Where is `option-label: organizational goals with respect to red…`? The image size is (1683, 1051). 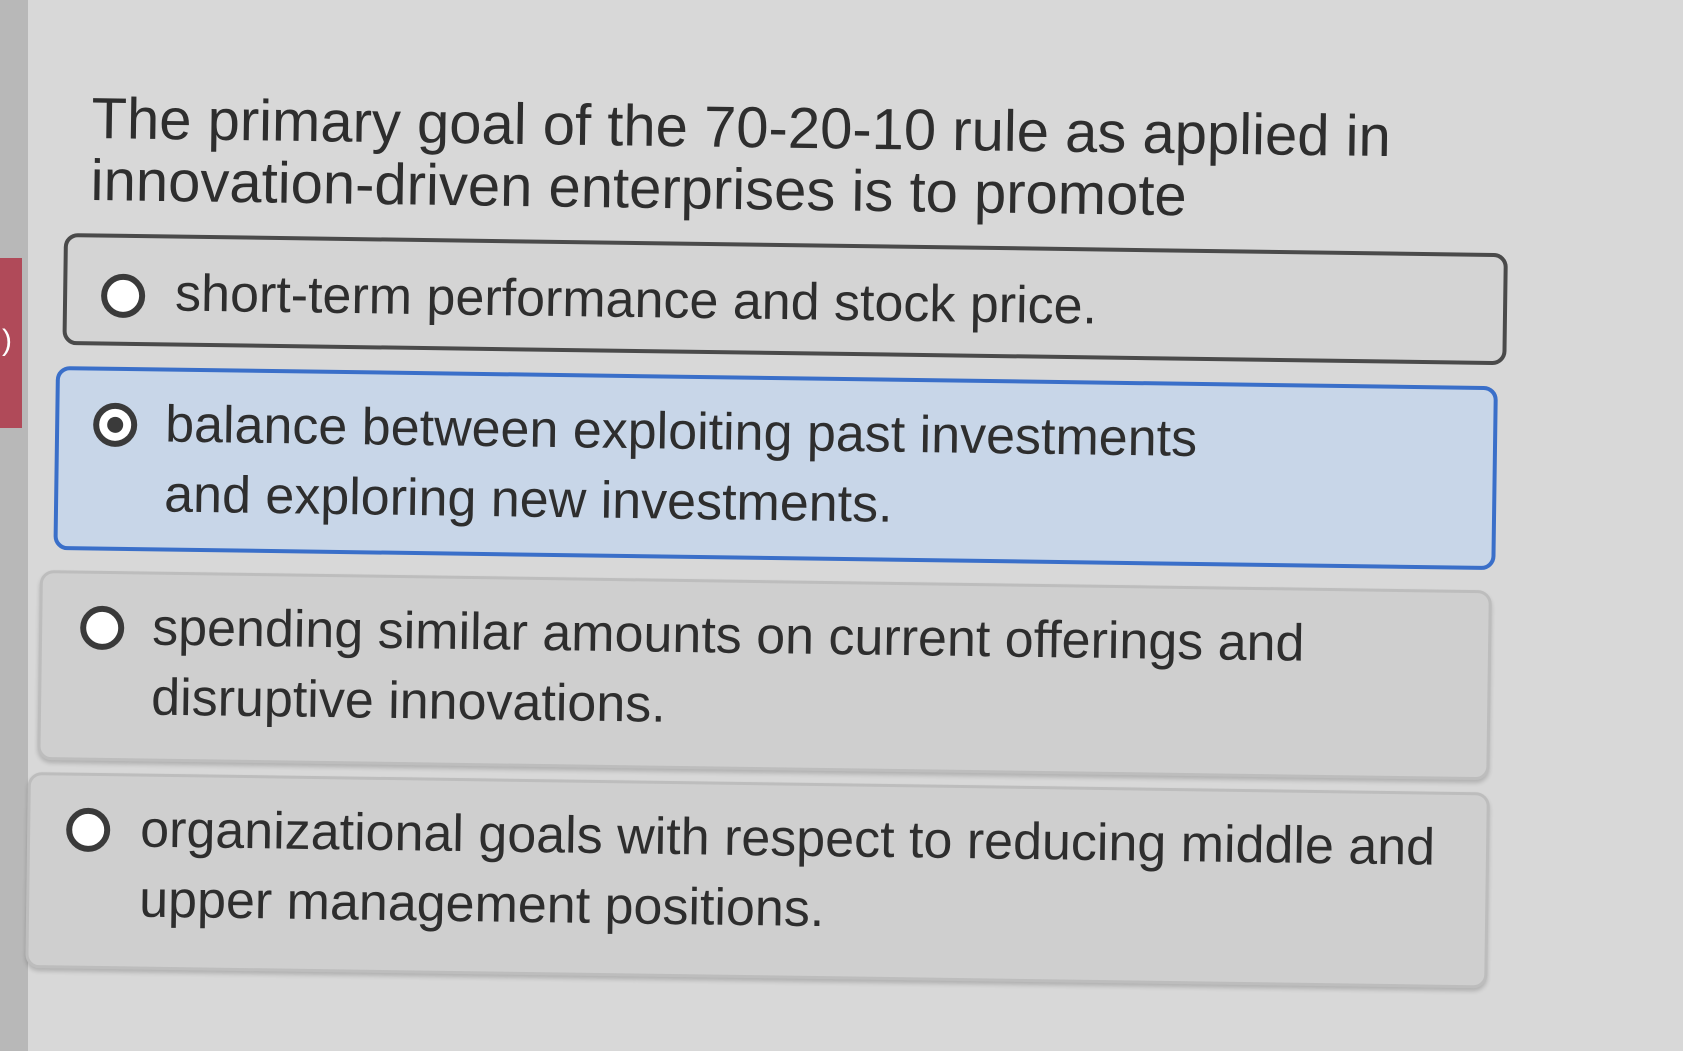 option-label: organizational goals with respect to red… is located at coordinates (787, 869).